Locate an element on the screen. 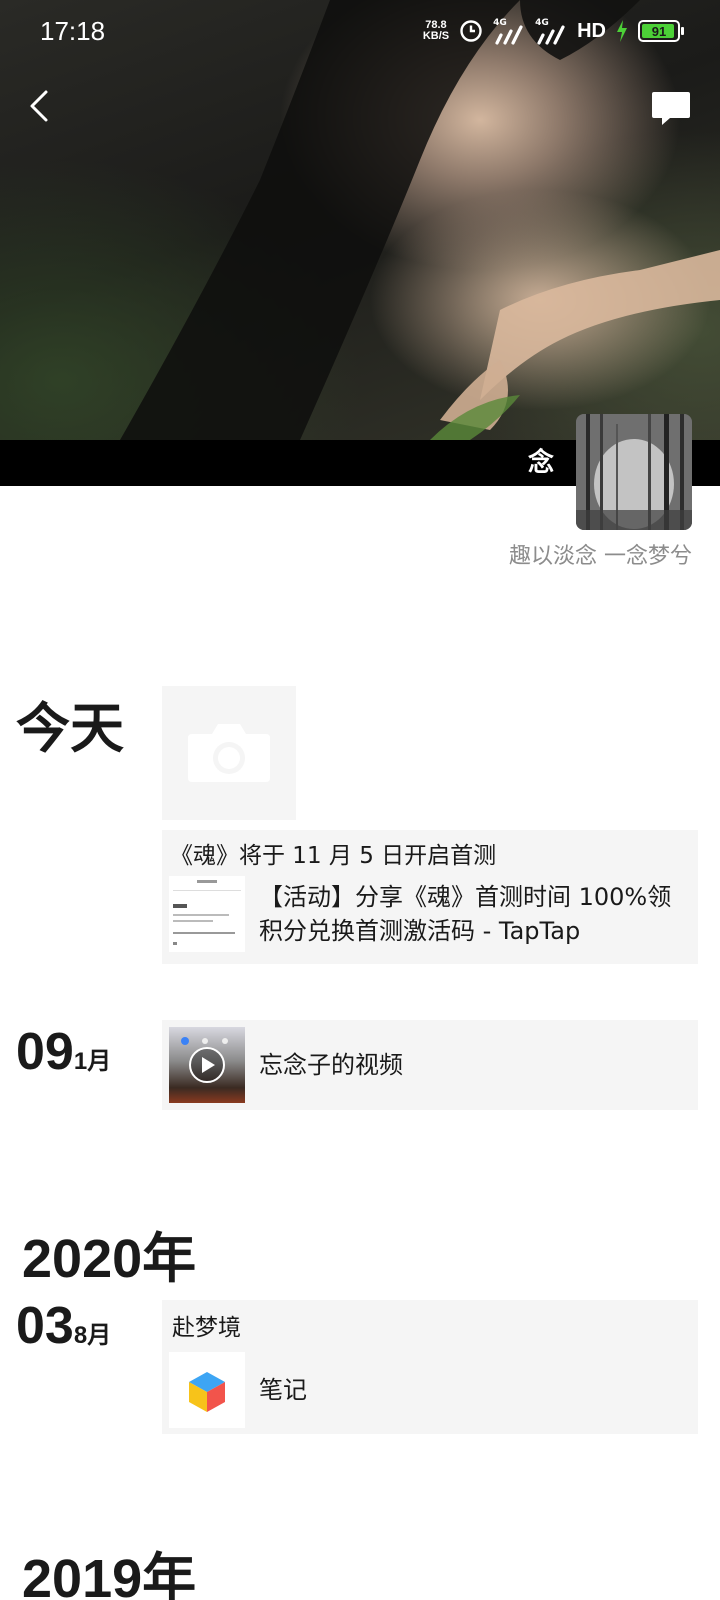  charging-icon is located at coordinates (622, 31).